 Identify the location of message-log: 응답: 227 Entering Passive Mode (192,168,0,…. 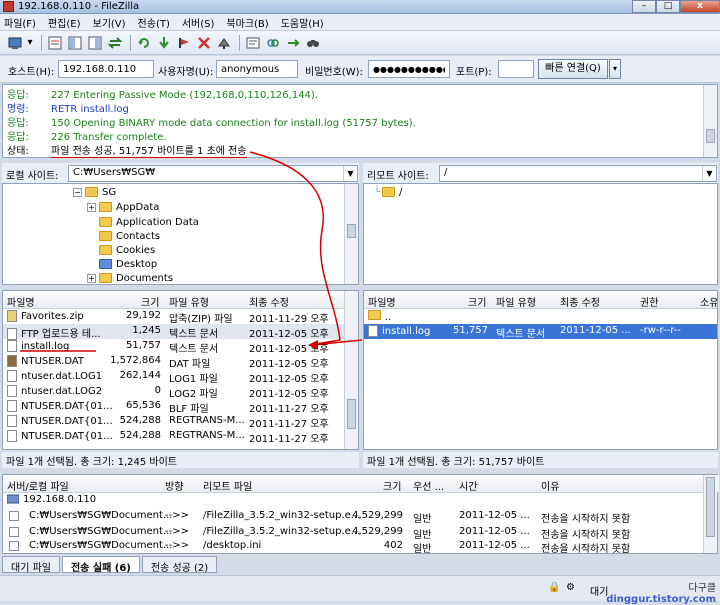
(360, 121).